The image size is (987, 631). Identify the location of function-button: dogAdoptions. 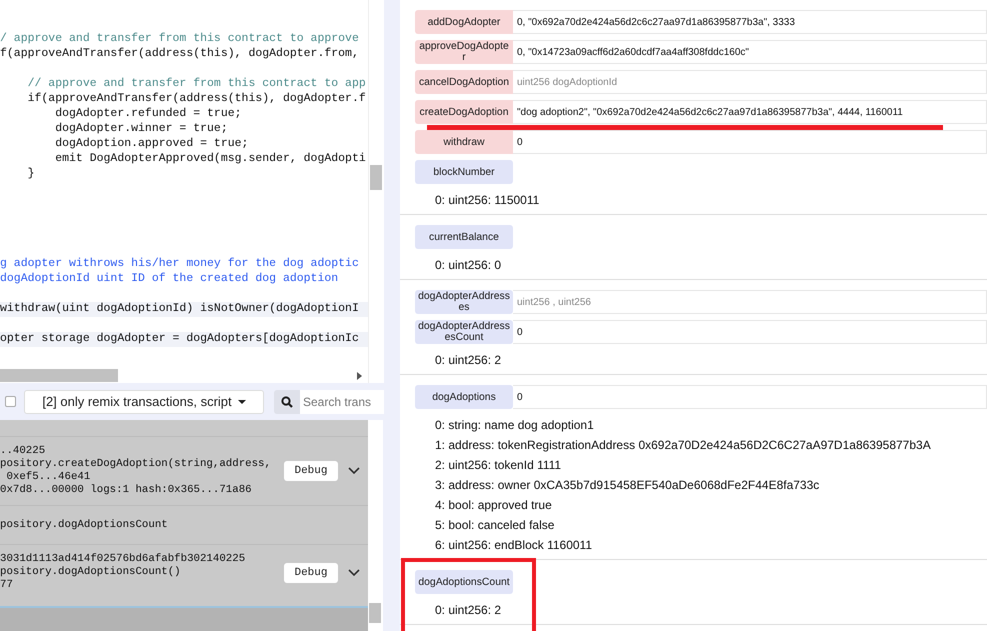
(464, 397).